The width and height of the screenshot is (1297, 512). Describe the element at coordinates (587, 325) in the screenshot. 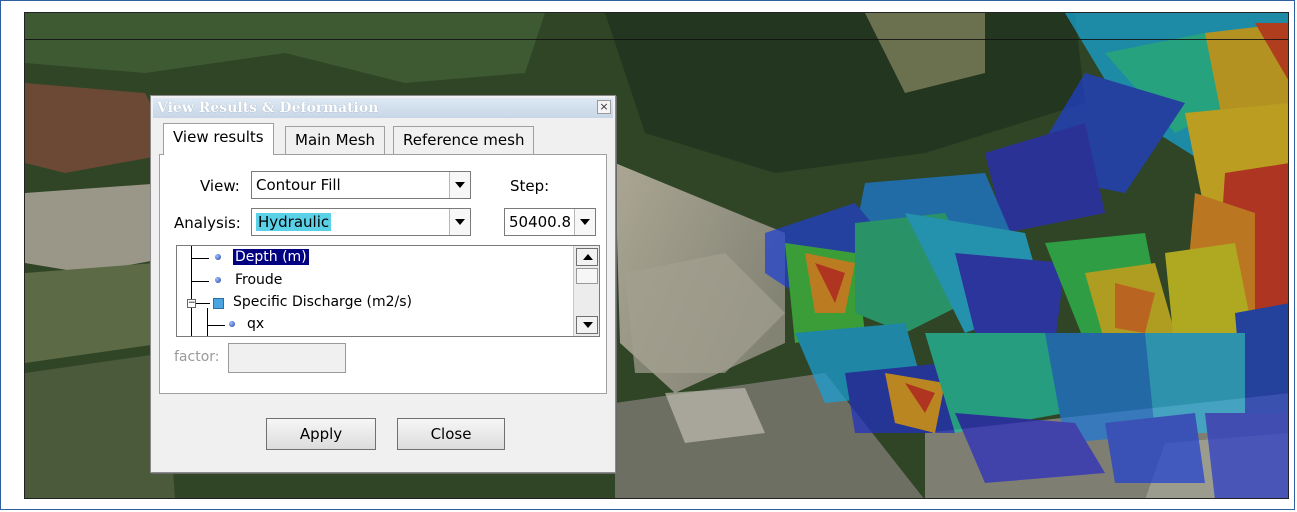

I see `scroll-down-icon` at that location.